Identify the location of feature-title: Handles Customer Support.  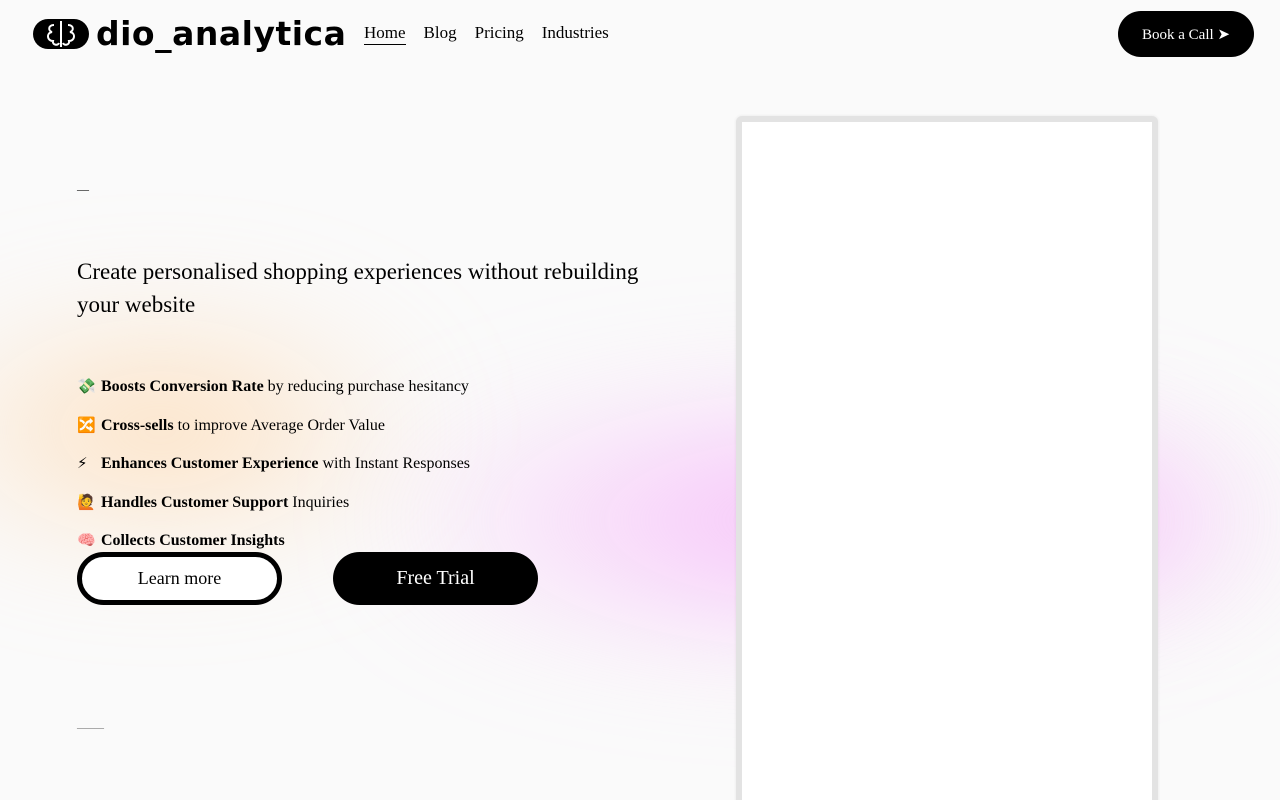
(195, 502).